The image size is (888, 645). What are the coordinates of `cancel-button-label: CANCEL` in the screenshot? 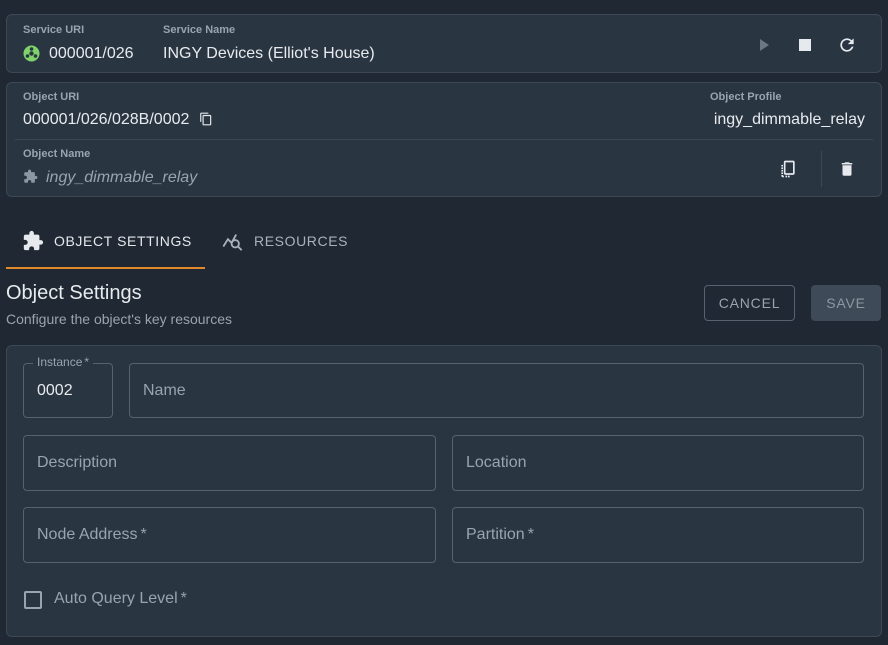 It's located at (749, 303).